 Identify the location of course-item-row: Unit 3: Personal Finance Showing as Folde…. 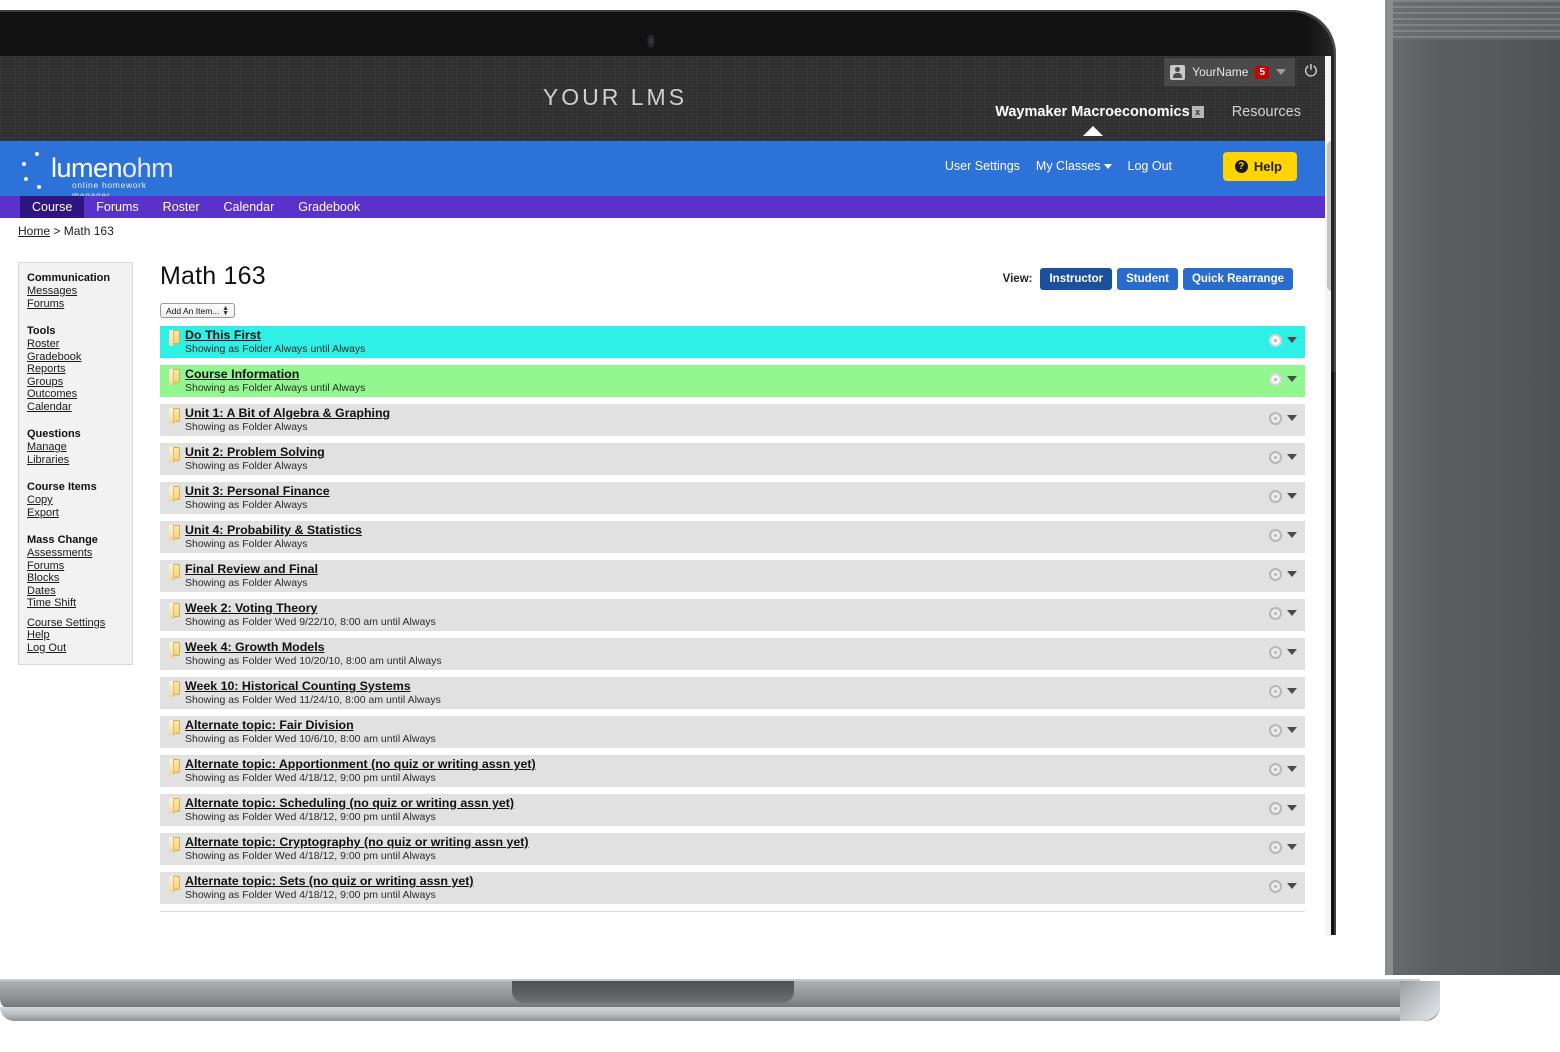
(732, 498).